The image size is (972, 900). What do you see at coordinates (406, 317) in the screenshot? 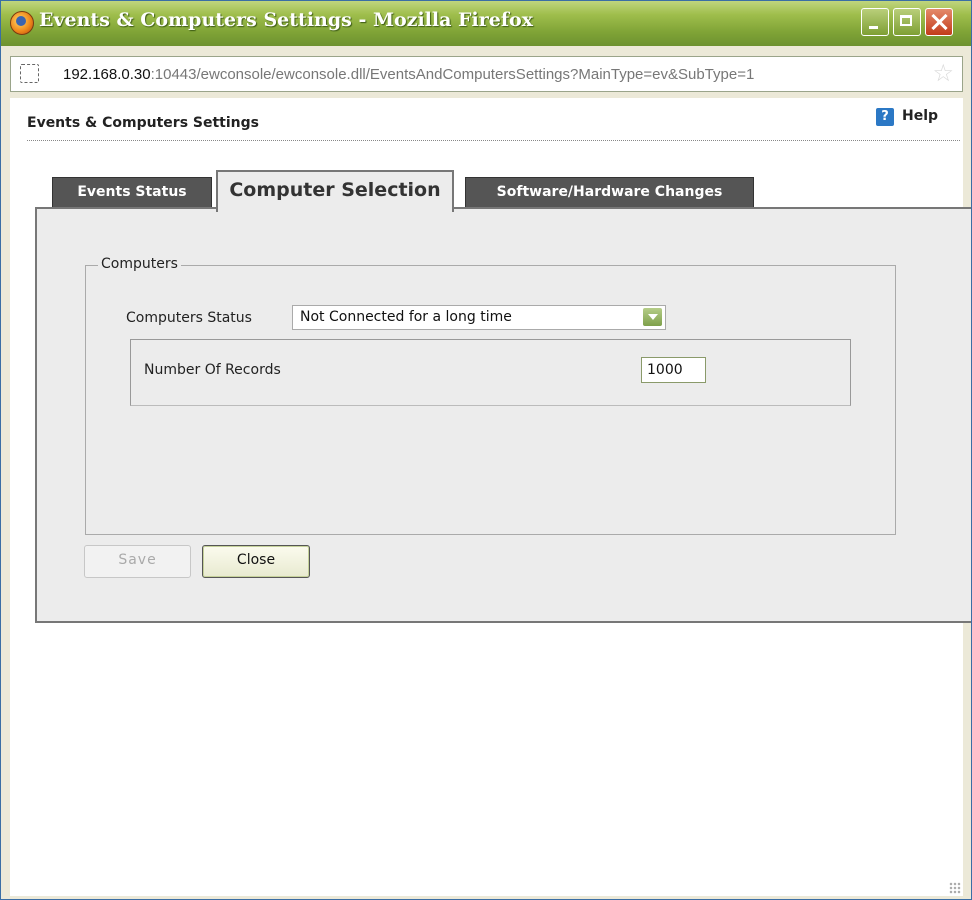
I see `computers-status-value: Not Connected for a long time` at bounding box center [406, 317].